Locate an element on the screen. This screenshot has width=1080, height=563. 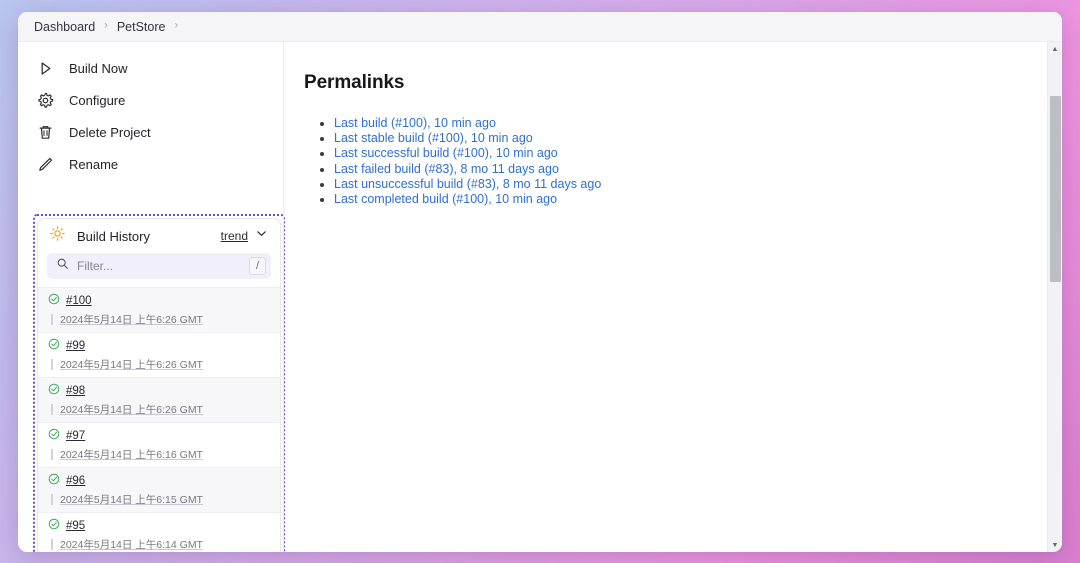
menu-item-delete-project: Delete Project is located at coordinates (142, 132).